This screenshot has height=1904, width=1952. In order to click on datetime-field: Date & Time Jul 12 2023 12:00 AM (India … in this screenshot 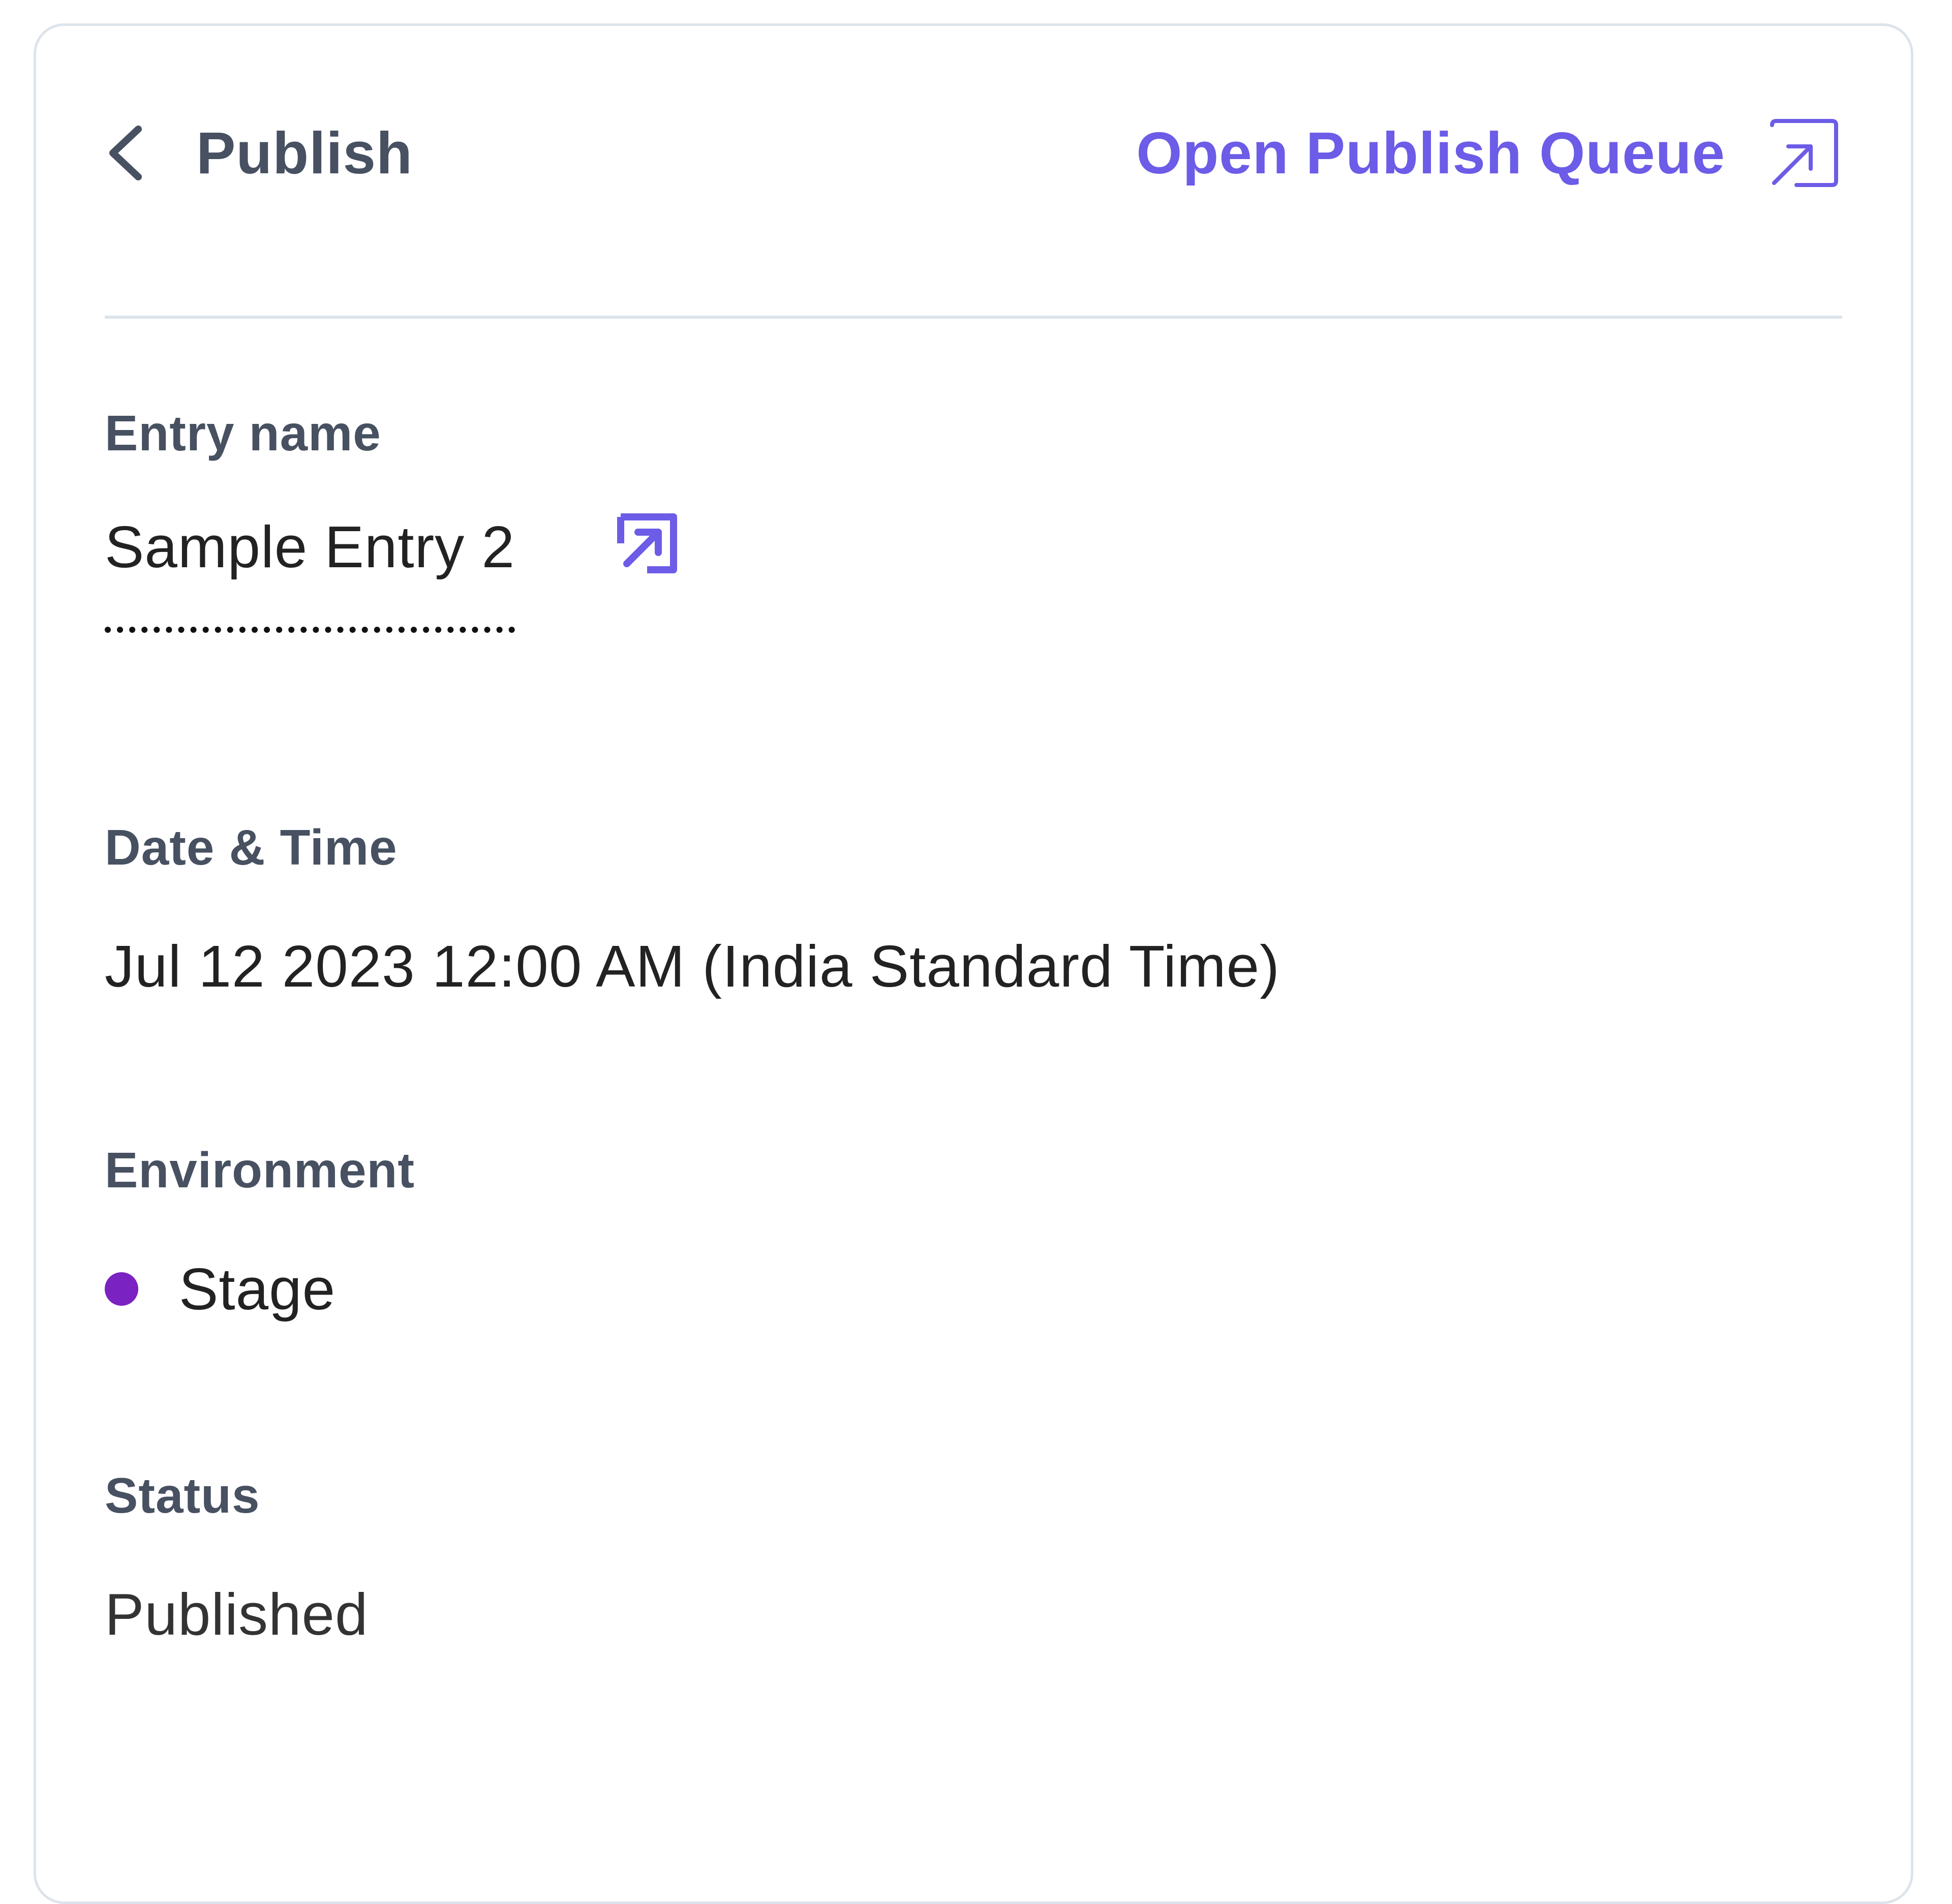, I will do `click(692, 909)`.